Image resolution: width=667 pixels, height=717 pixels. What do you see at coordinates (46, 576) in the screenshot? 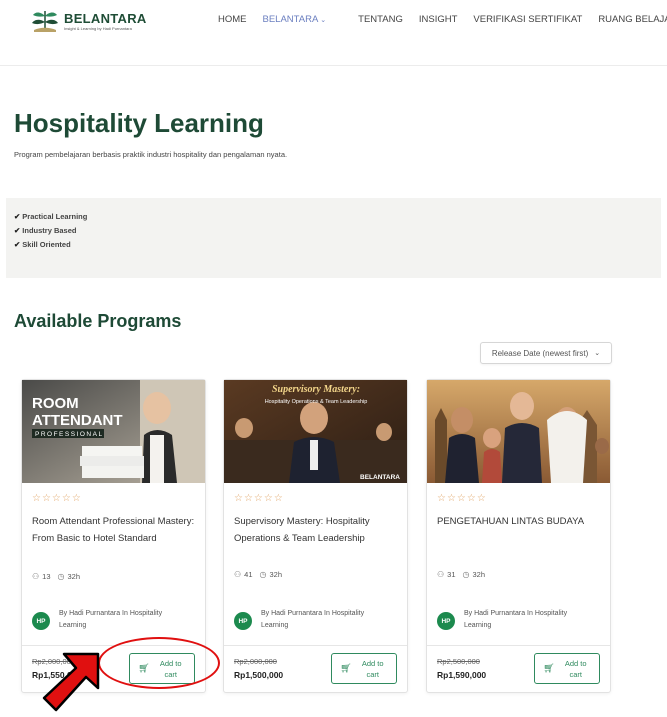
I see `student-count: 13` at bounding box center [46, 576].